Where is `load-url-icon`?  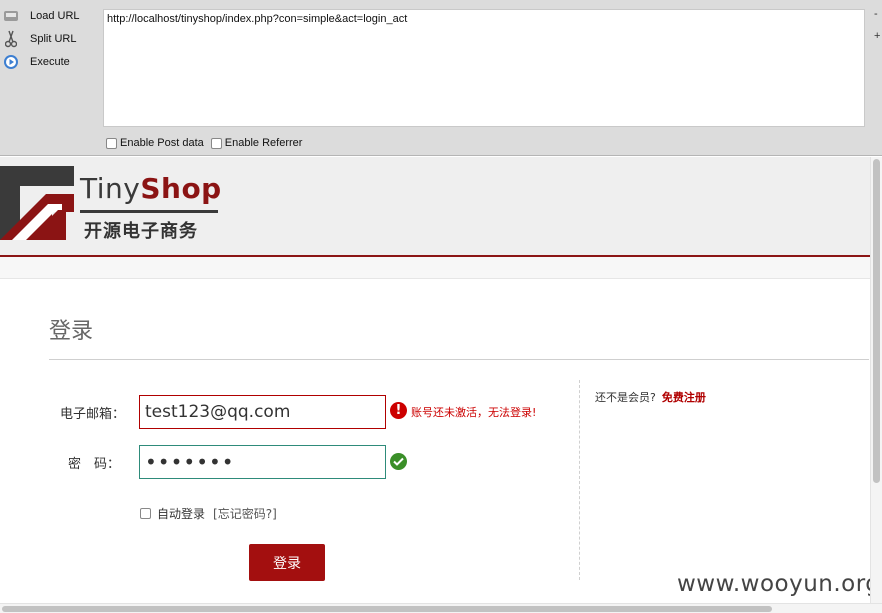
load-url-icon is located at coordinates (11, 16).